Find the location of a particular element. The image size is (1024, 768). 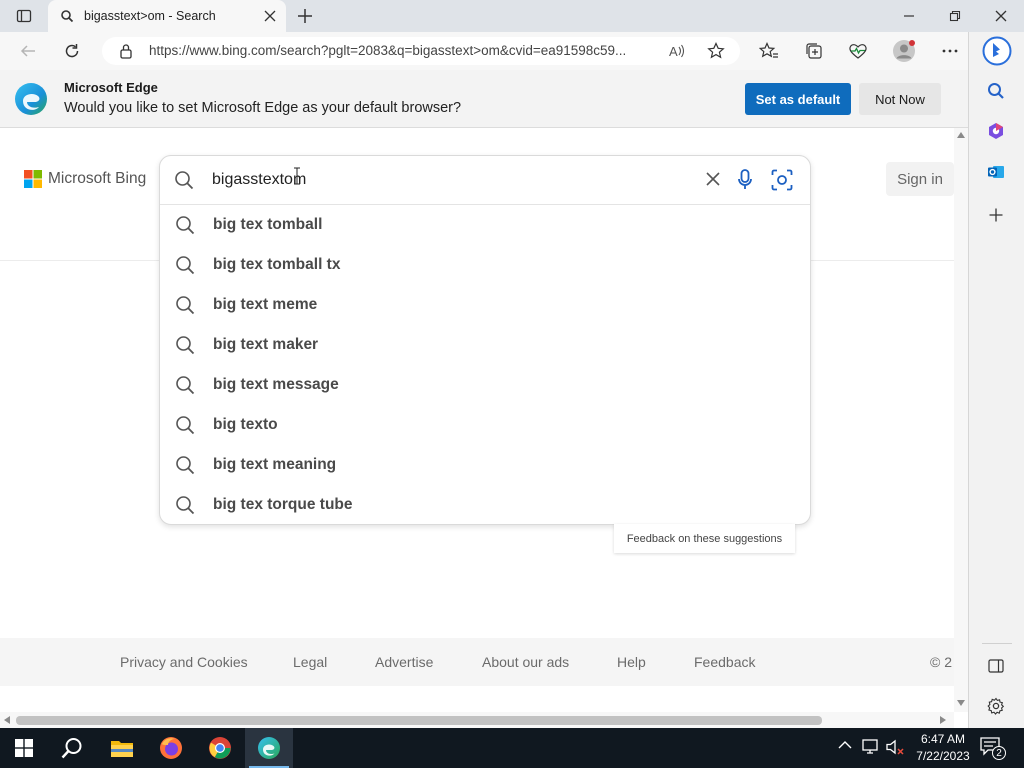

sidebar-panel-icon is located at coordinates (996, 666).